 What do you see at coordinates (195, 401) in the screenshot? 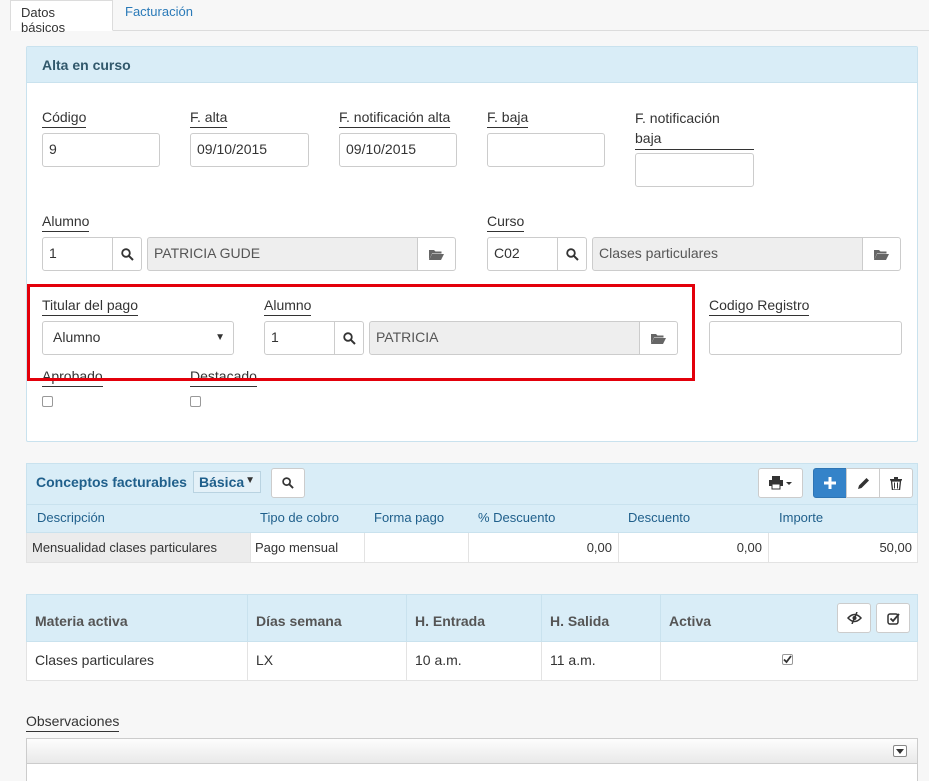
I see `destacado-checkbox` at bounding box center [195, 401].